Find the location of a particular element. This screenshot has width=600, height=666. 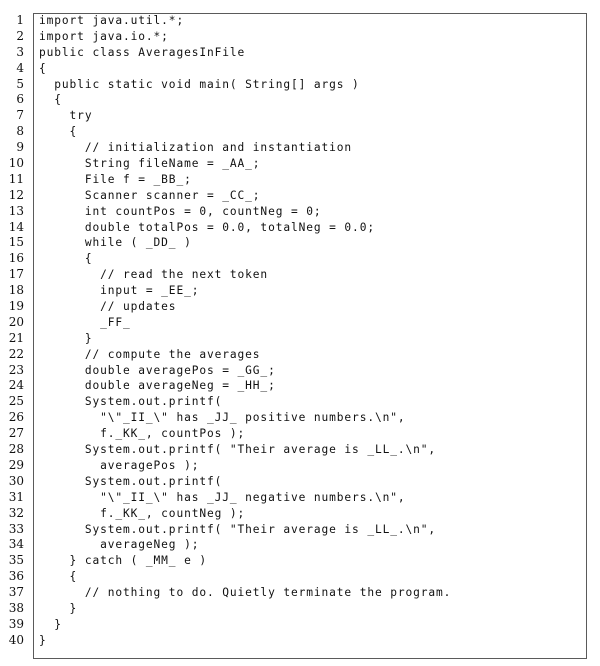

line-number: 20 is located at coordinates (16, 321).